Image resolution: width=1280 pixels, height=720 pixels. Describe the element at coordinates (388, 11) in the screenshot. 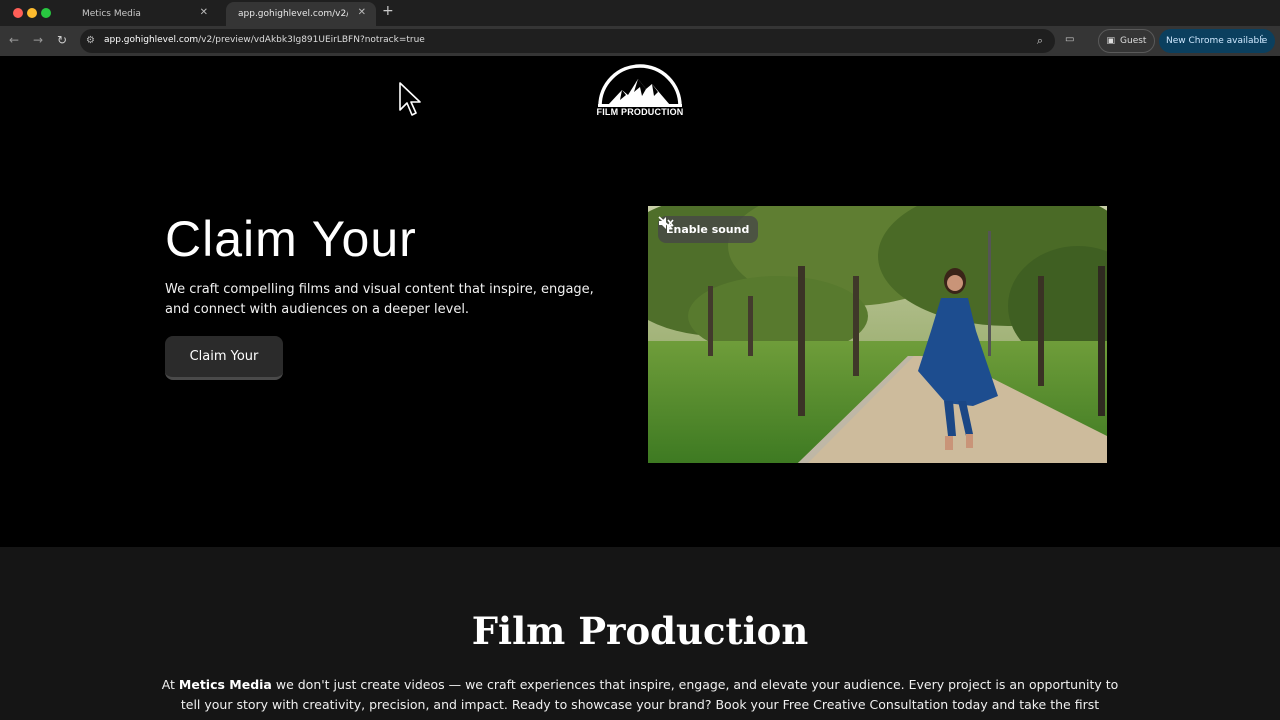

I see `new-tab-button: +` at that location.